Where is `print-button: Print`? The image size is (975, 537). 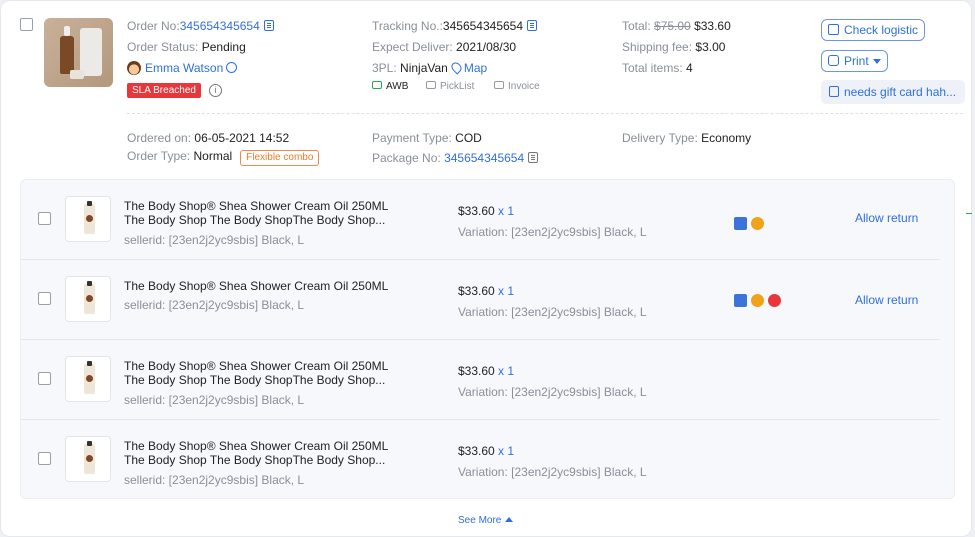
print-button: Print is located at coordinates (854, 61).